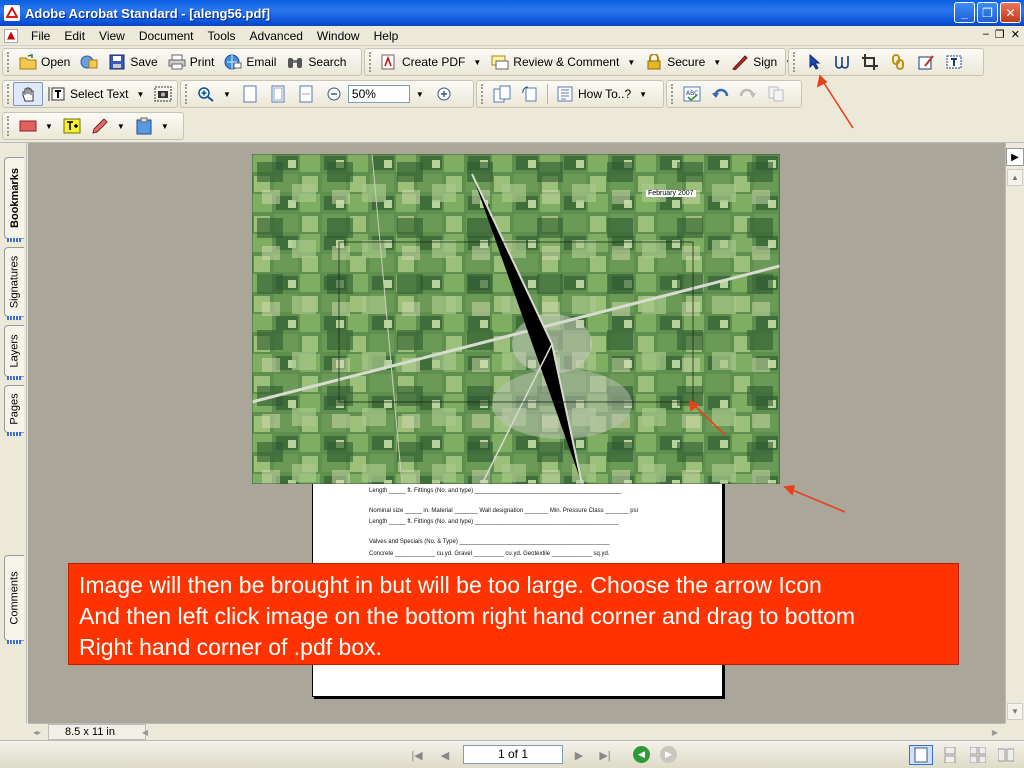 The height and width of the screenshot is (768, 1024). What do you see at coordinates (814, 62) in the screenshot?
I see `select-object-button` at bounding box center [814, 62].